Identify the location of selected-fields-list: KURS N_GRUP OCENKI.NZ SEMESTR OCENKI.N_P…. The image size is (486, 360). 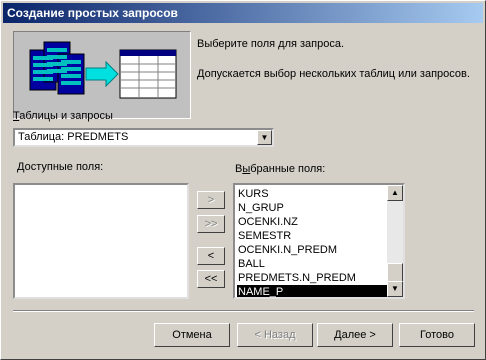
(319, 241).